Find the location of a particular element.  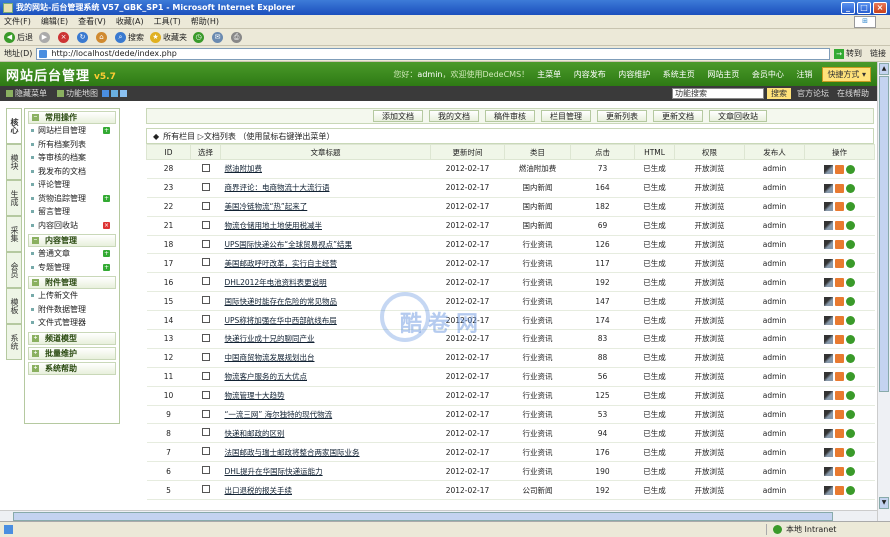

sidebar-item-my-docs: 我发布的文档 is located at coordinates (72, 172).